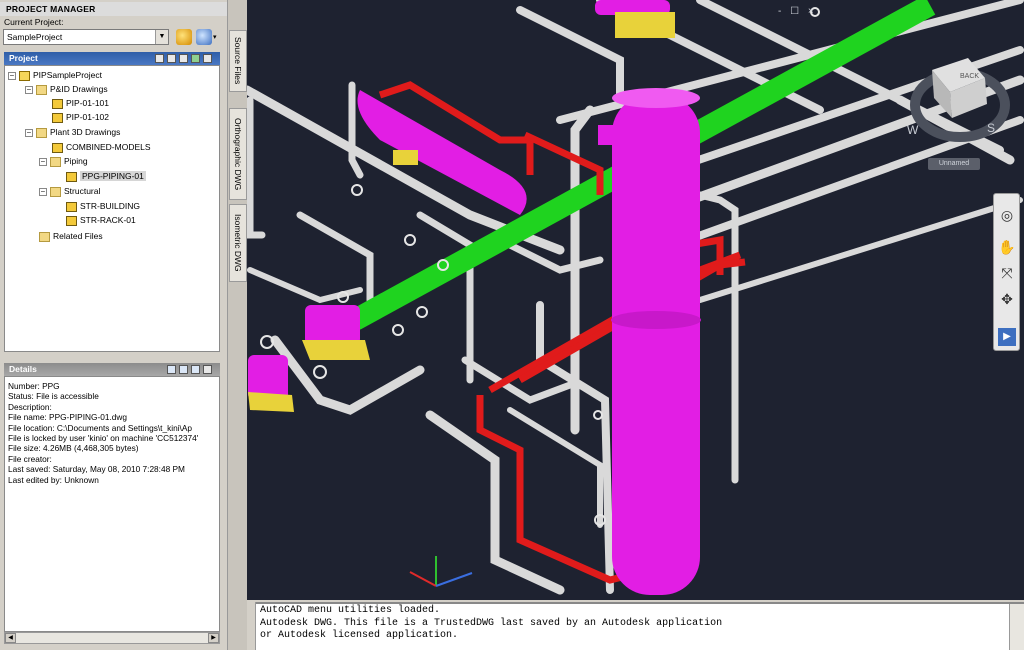  I want to click on tab-isometric-dwg: Isometric DWG, so click(238, 243).